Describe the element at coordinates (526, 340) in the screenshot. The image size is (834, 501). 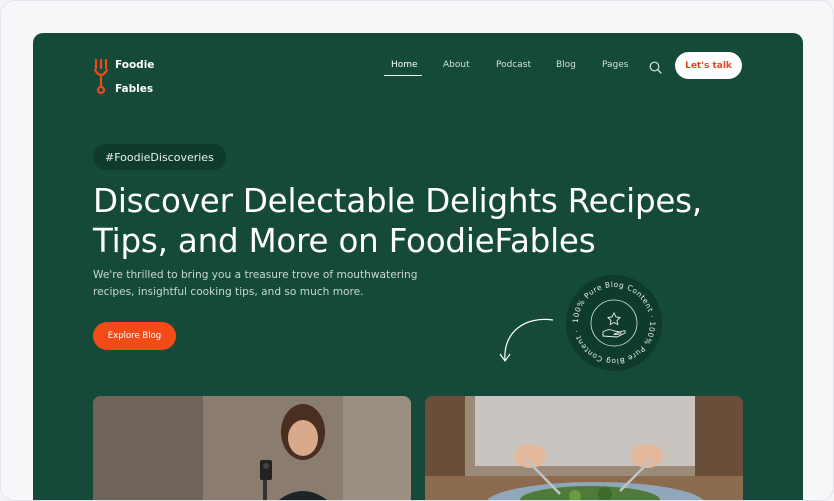
I see `curved-arrow-icon` at that location.